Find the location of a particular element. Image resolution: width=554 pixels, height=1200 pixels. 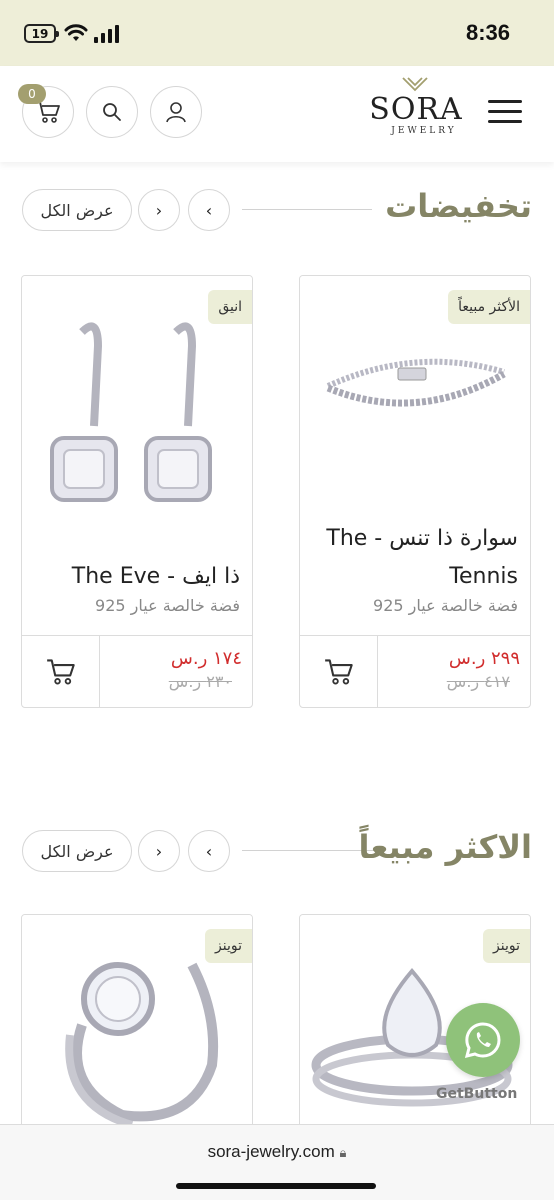

search-button is located at coordinates (112, 112).